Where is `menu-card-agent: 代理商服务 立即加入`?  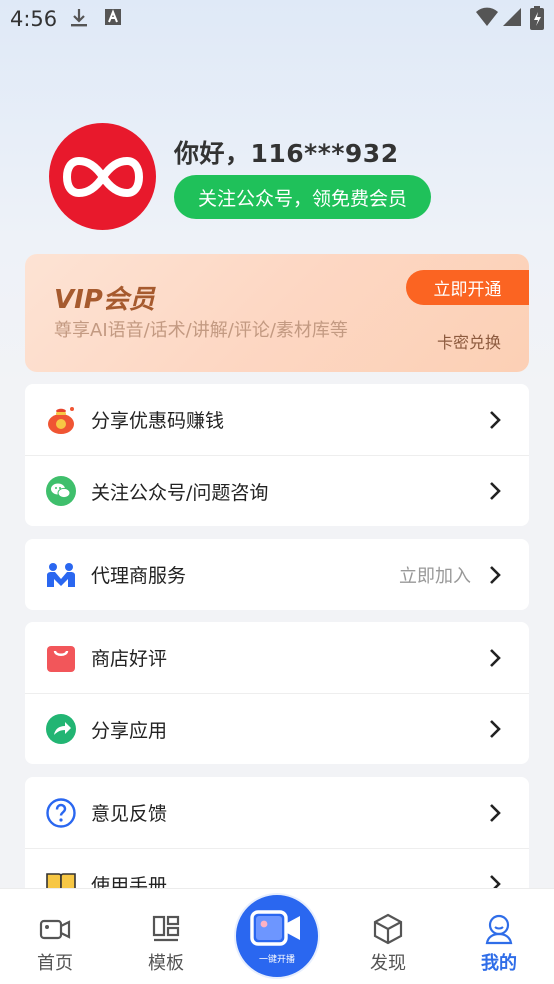
menu-card-agent: 代理商服务 立即加入 is located at coordinates (277, 574).